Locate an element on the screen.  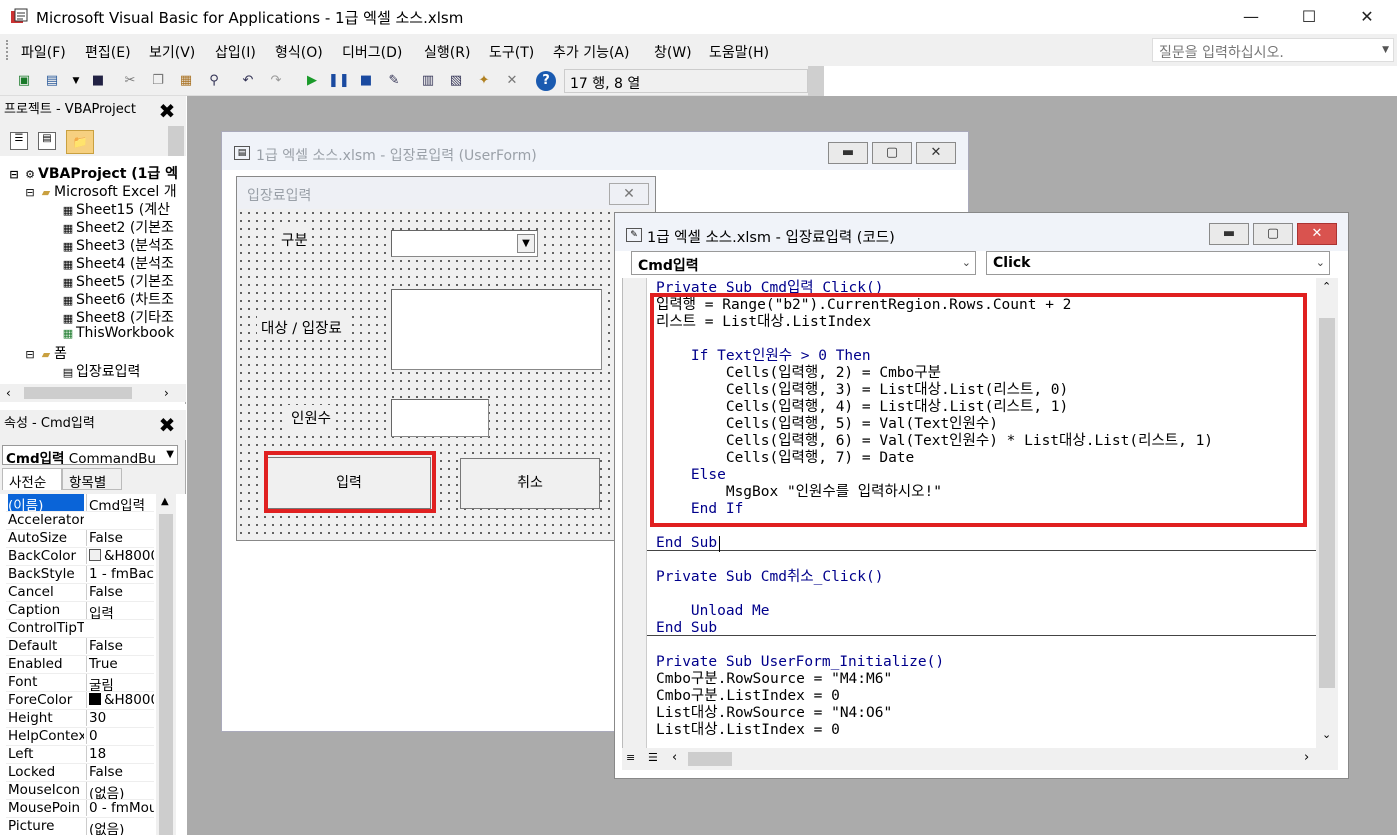
tab-alphabetic: 사전순 is located at coordinates (32, 479).